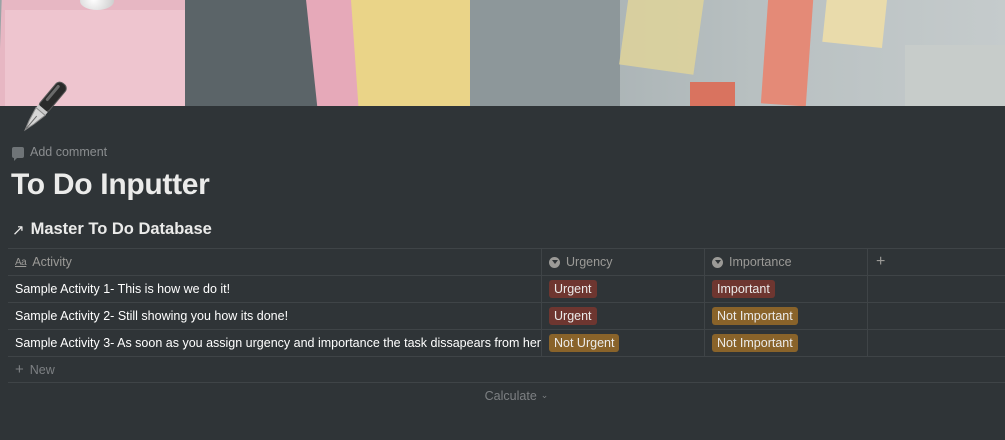 The height and width of the screenshot is (440, 1005). Describe the element at coordinates (69, 152) in the screenshot. I see `add-comment-label: Add comment` at that location.